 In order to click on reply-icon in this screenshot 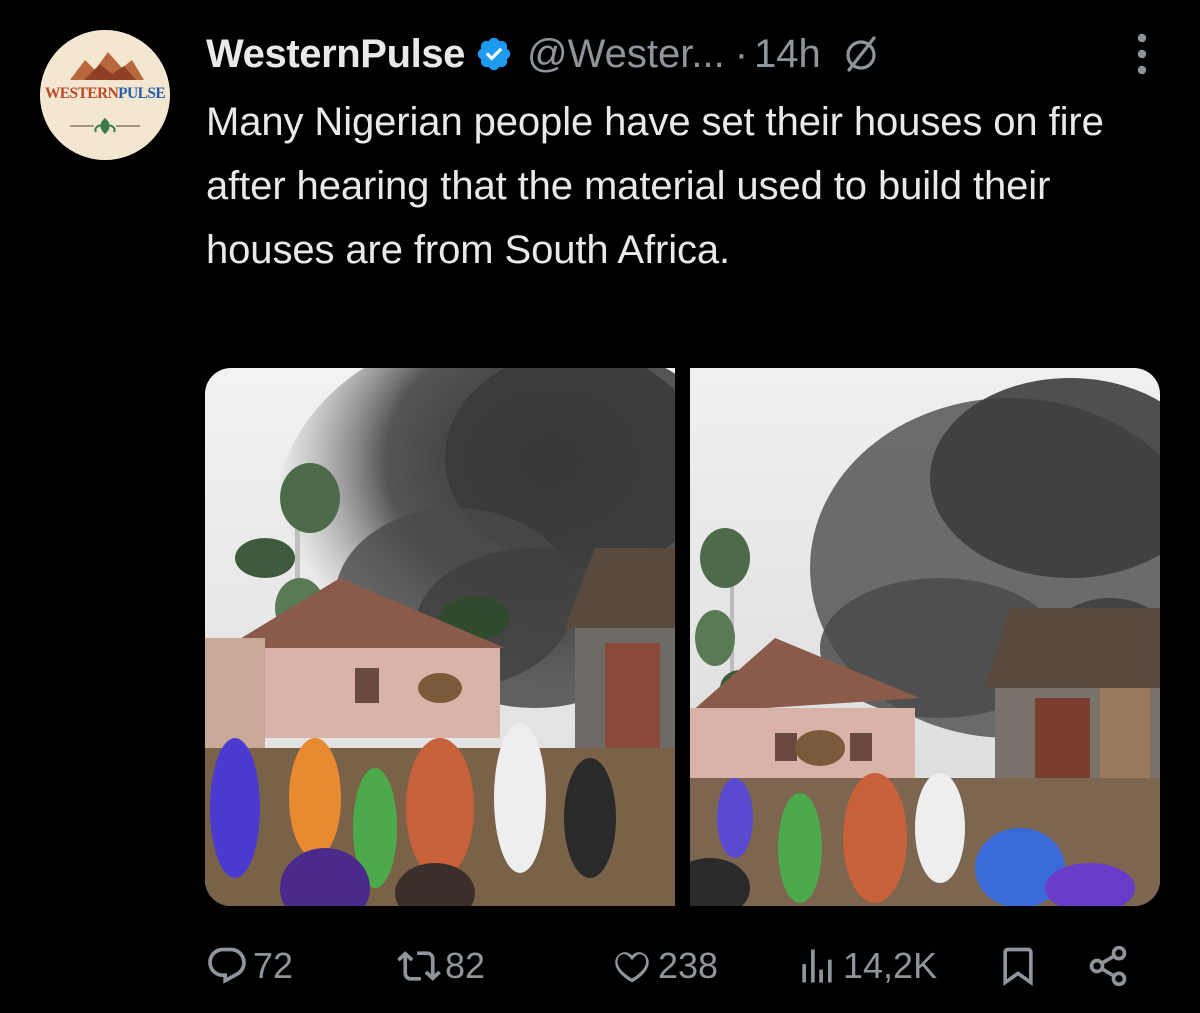, I will do `click(227, 965)`.